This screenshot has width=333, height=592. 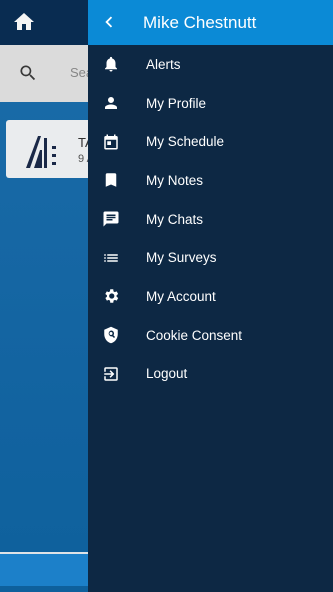 What do you see at coordinates (111, 258) in the screenshot?
I see `list-icon` at bounding box center [111, 258].